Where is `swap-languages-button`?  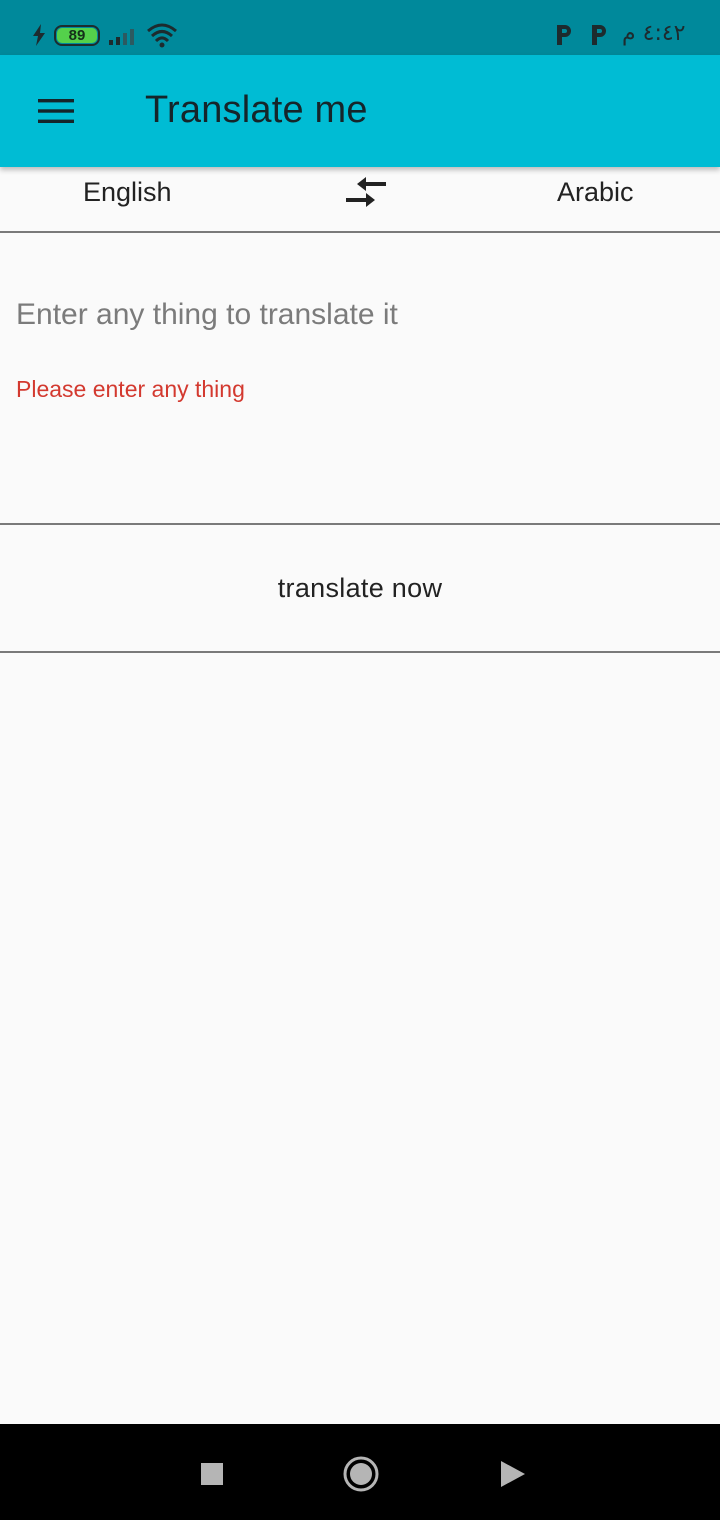 swap-languages-button is located at coordinates (366, 193).